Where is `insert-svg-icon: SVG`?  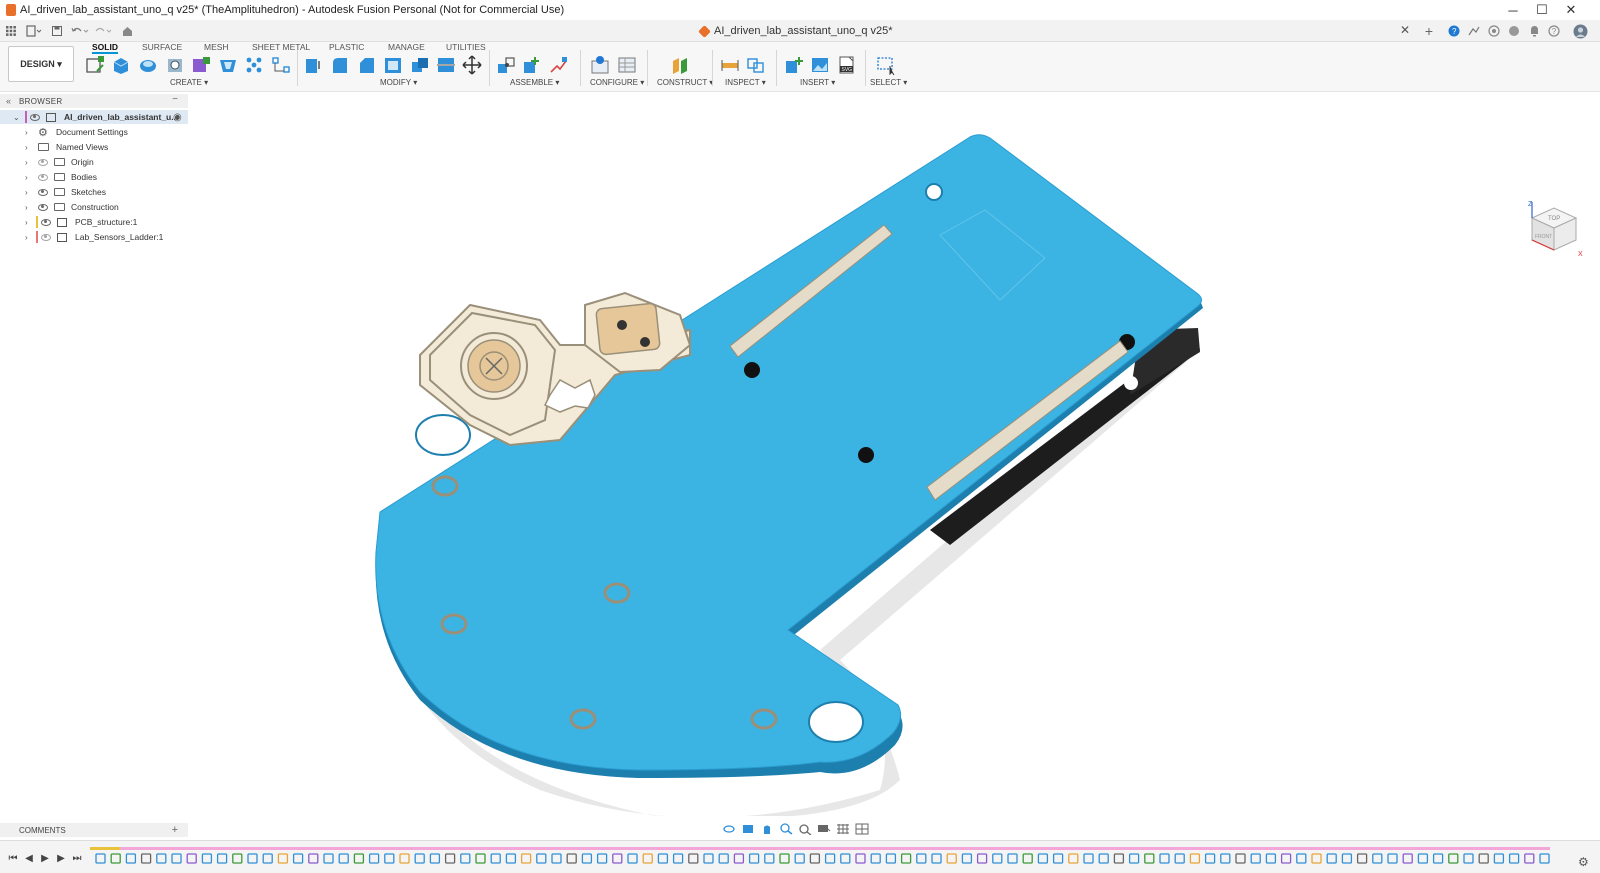
insert-svg-icon: SVG is located at coordinates (847, 65).